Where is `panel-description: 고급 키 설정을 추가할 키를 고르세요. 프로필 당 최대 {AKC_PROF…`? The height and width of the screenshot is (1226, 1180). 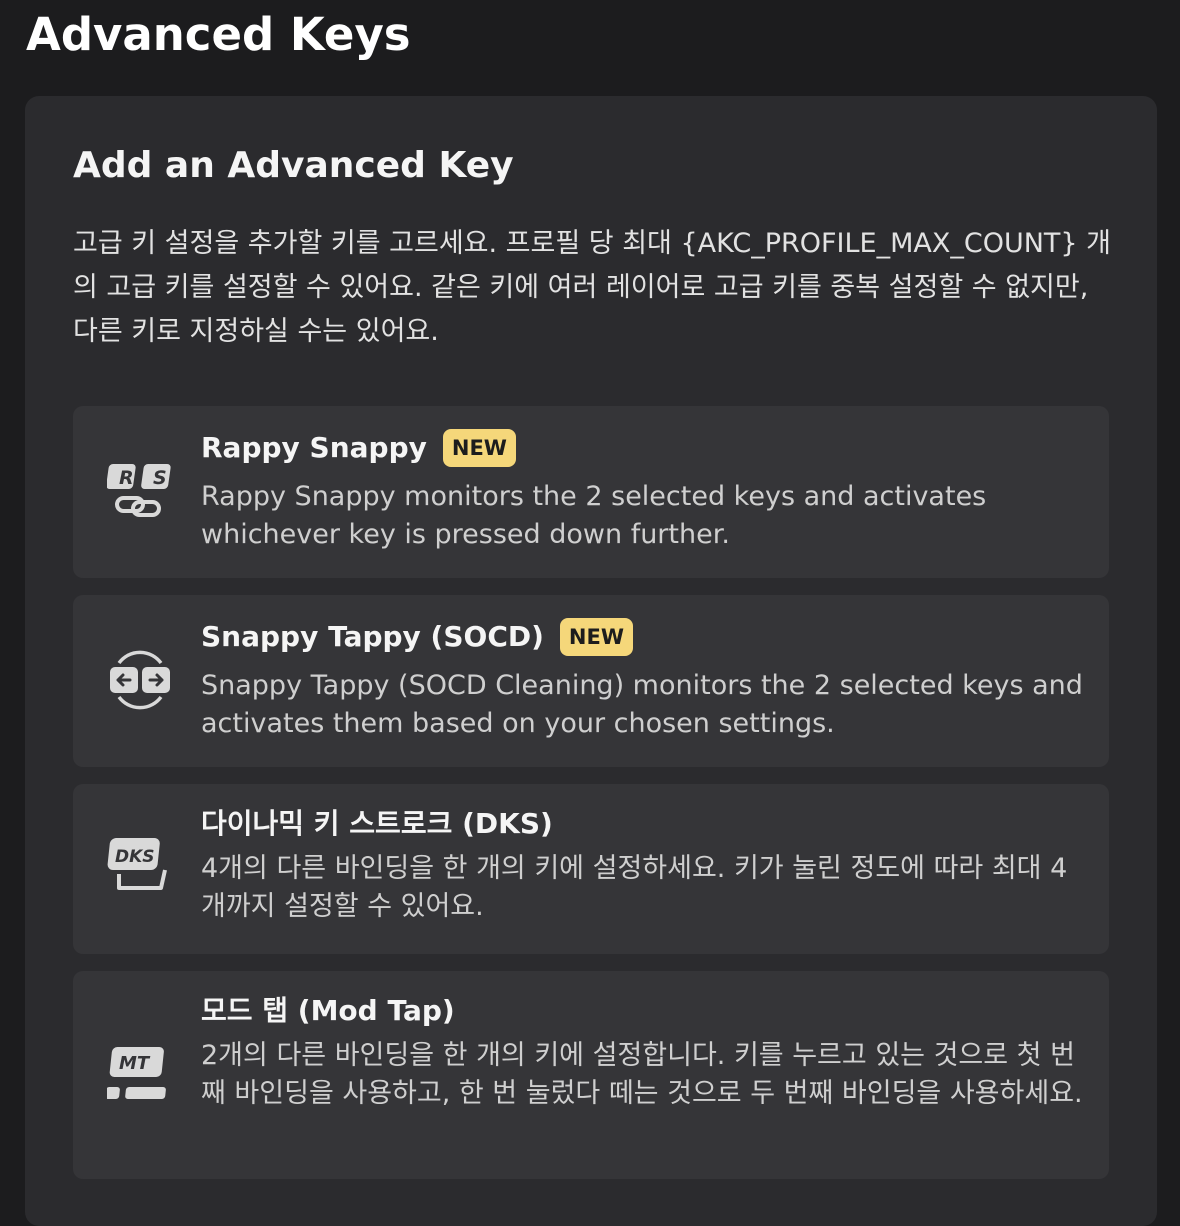
panel-description: 고급 키 설정을 추가할 키를 고르세요. 프로필 당 최대 {AKC_PROF… is located at coordinates (592, 287).